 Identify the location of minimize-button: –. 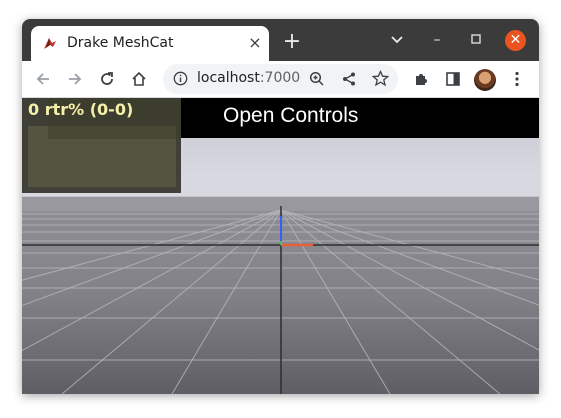
(437, 40).